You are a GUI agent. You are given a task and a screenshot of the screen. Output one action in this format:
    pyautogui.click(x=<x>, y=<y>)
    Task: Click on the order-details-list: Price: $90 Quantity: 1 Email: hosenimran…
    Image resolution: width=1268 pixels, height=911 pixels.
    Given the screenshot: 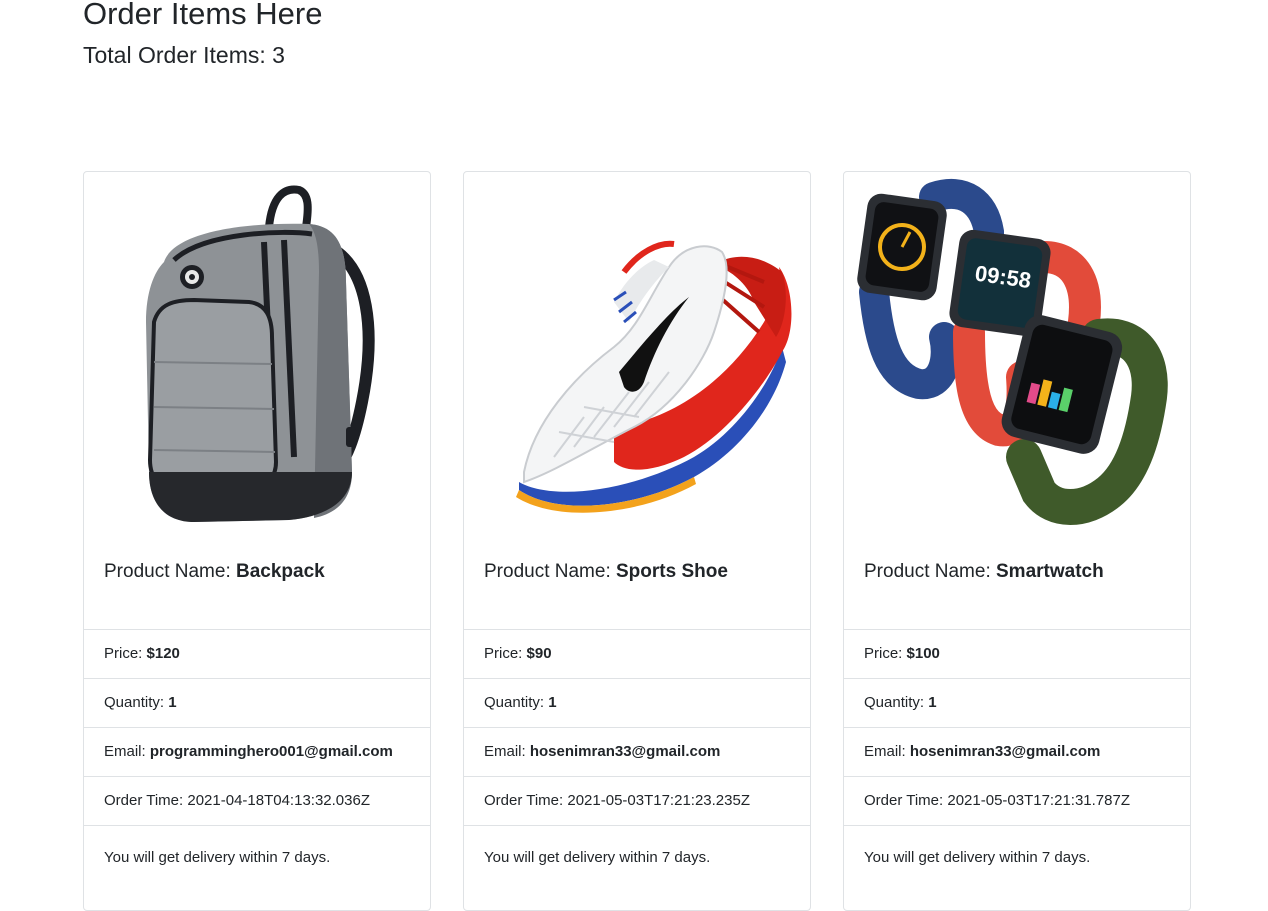 What is the action you would take?
    pyautogui.click(x=637, y=727)
    